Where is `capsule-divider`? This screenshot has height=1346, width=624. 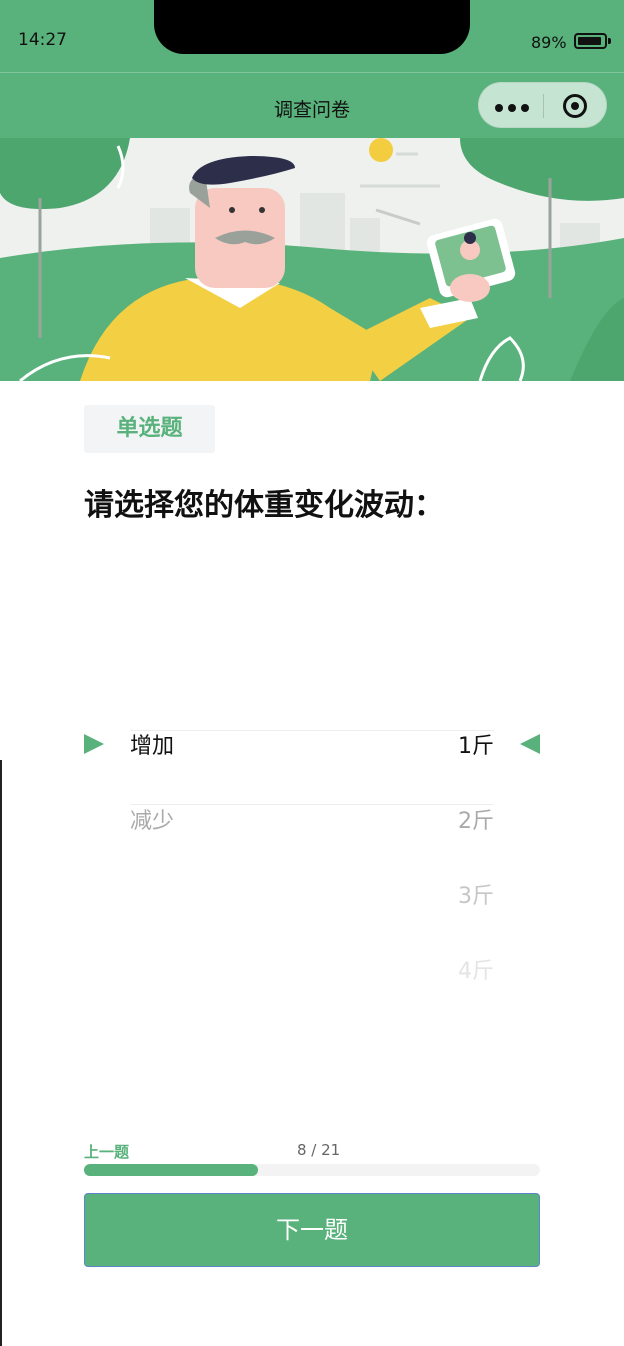 capsule-divider is located at coordinates (543, 106).